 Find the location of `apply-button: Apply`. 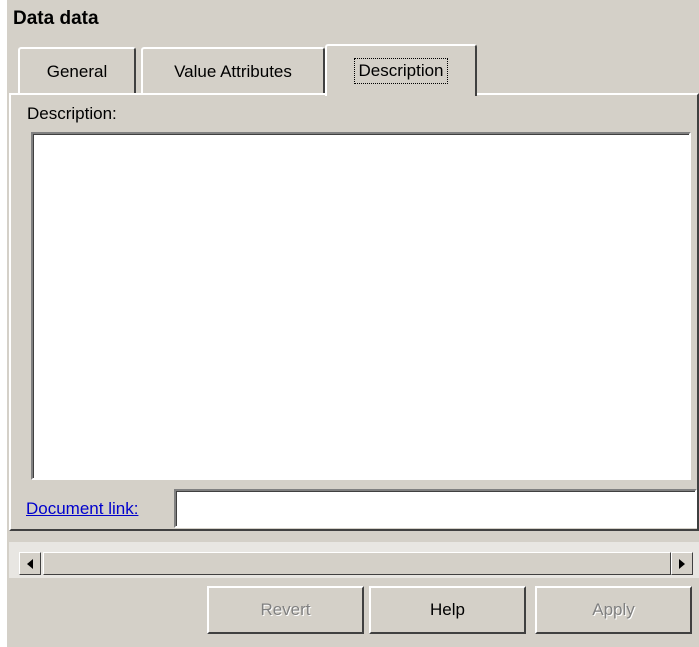

apply-button: Apply is located at coordinates (613, 610).